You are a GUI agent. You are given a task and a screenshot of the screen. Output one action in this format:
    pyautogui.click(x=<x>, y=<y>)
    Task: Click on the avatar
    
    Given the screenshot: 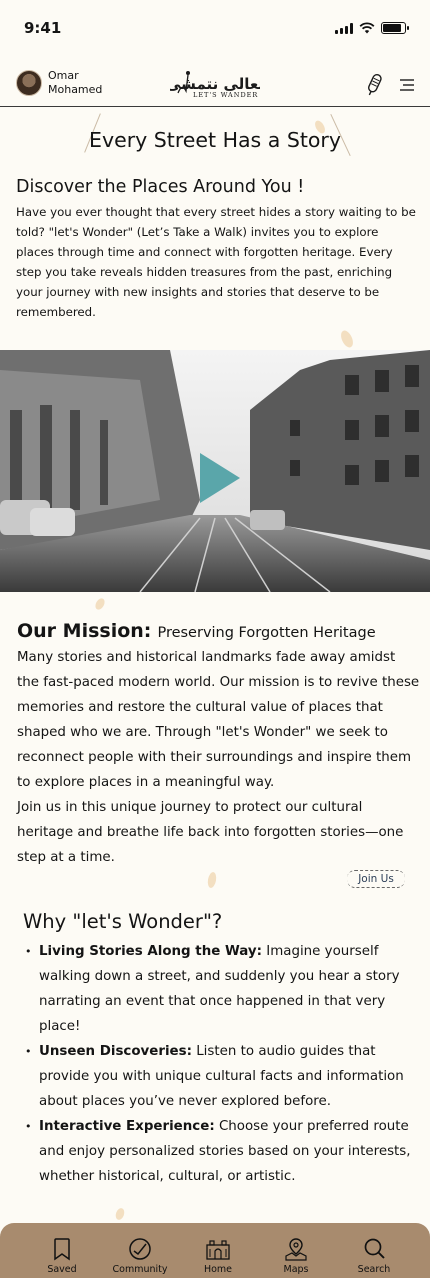 What is the action you would take?
    pyautogui.click(x=29, y=83)
    